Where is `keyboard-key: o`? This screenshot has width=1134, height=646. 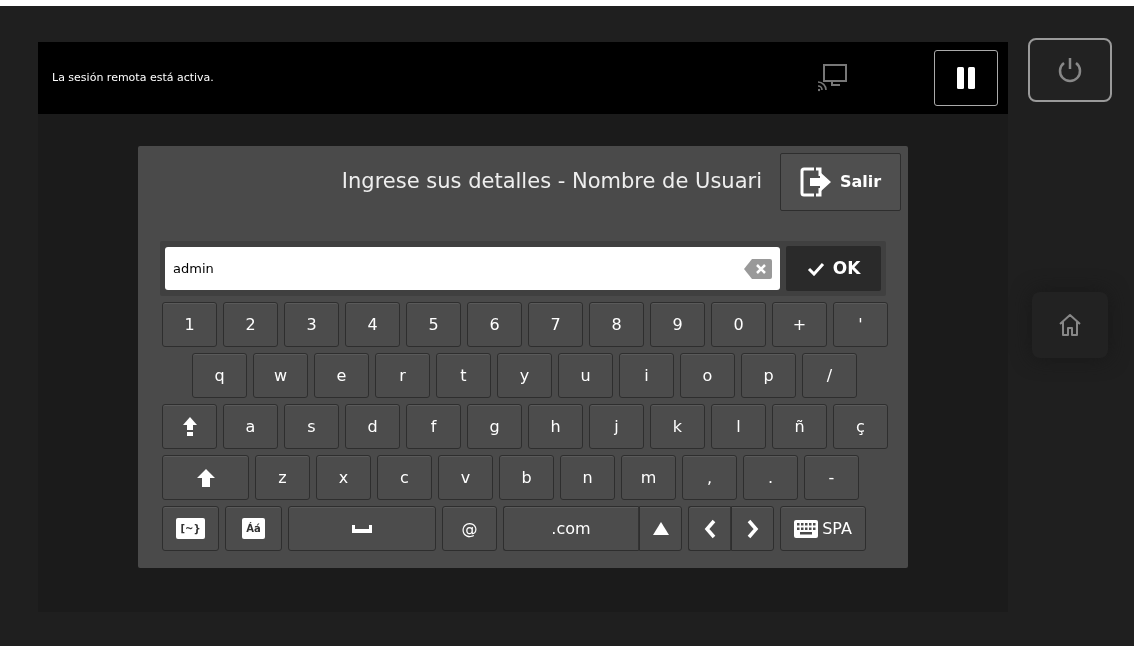
keyboard-key: o is located at coordinates (707, 375).